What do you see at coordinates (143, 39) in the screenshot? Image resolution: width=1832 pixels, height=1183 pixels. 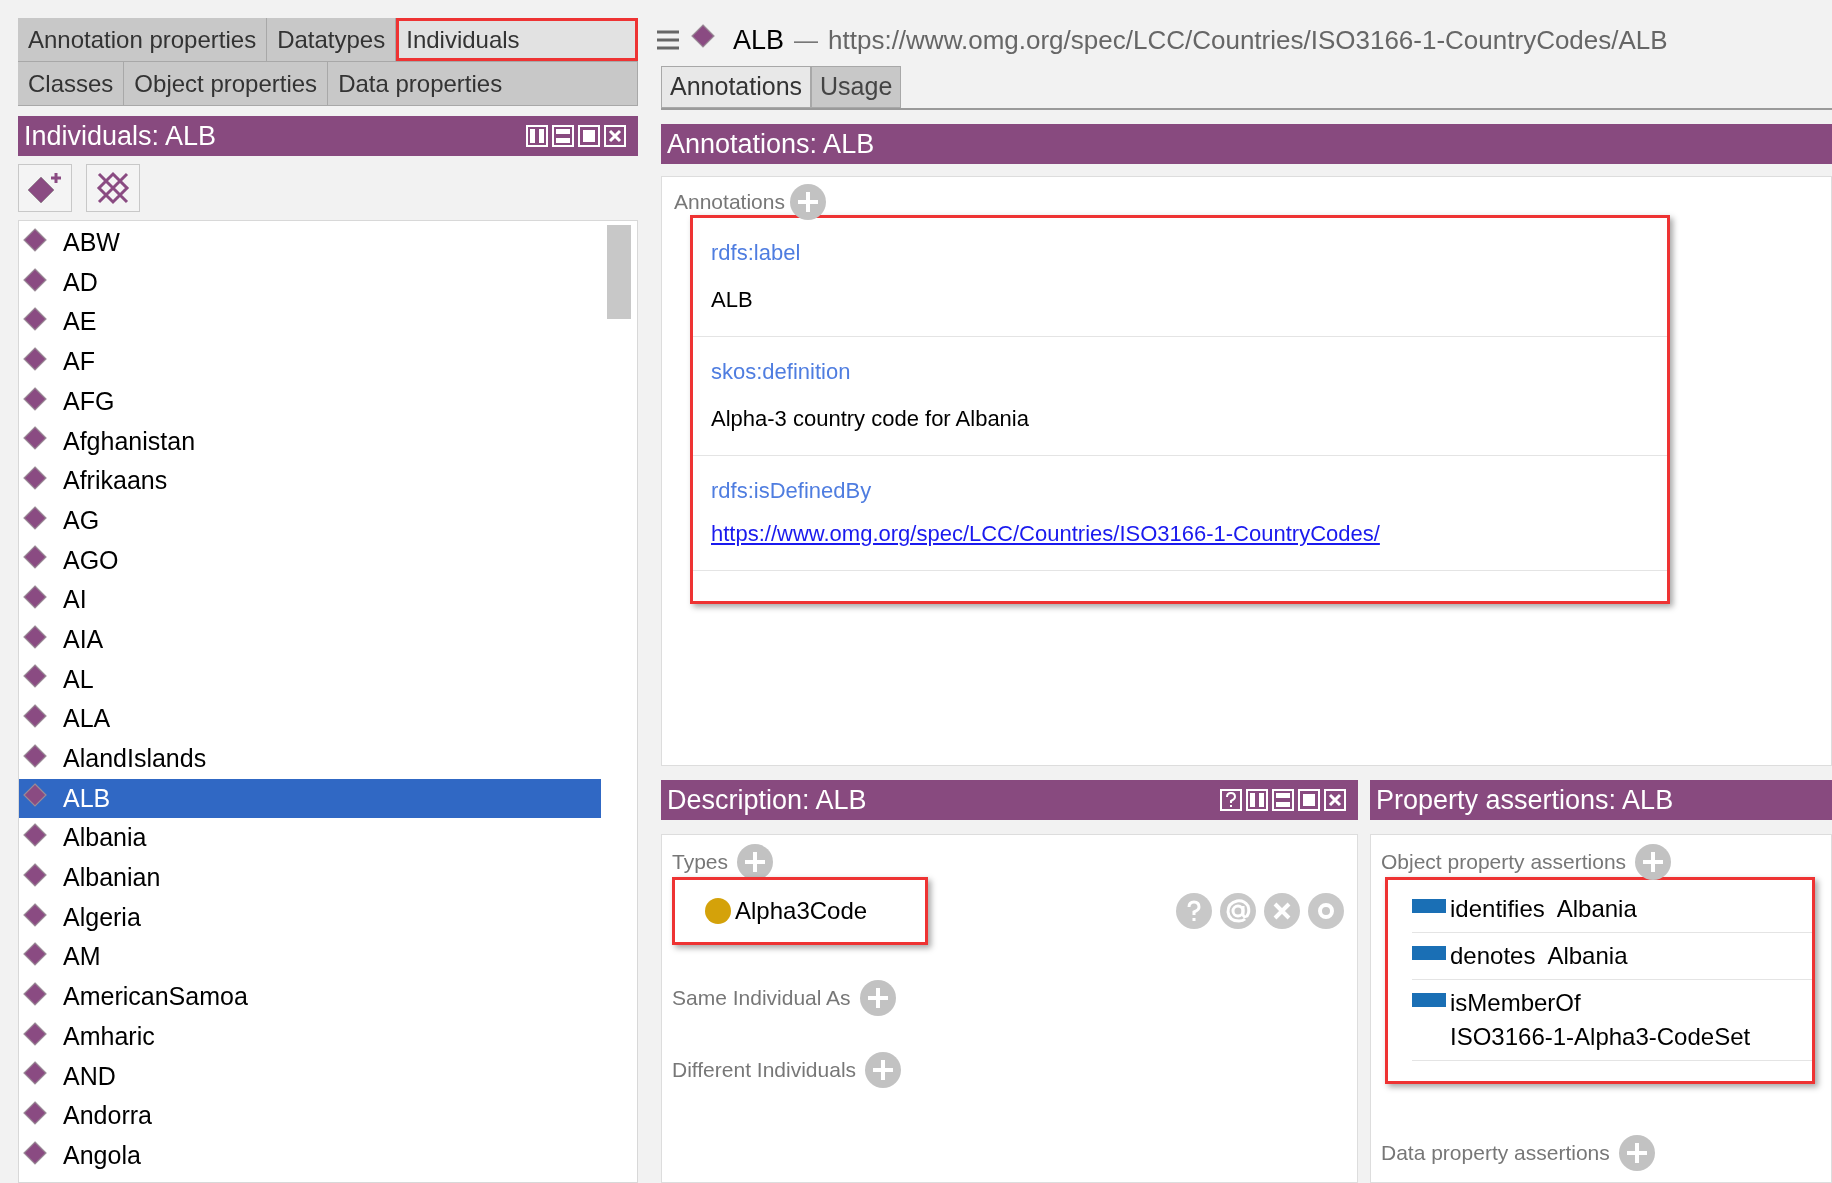 I see `entity-tab: Annotation properties` at bounding box center [143, 39].